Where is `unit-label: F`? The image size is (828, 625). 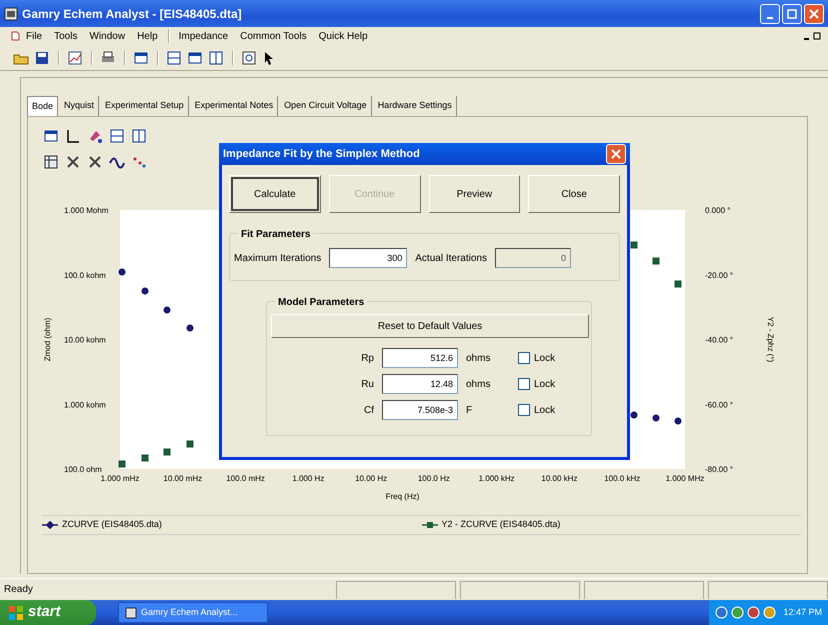
unit-label: F is located at coordinates (469, 411).